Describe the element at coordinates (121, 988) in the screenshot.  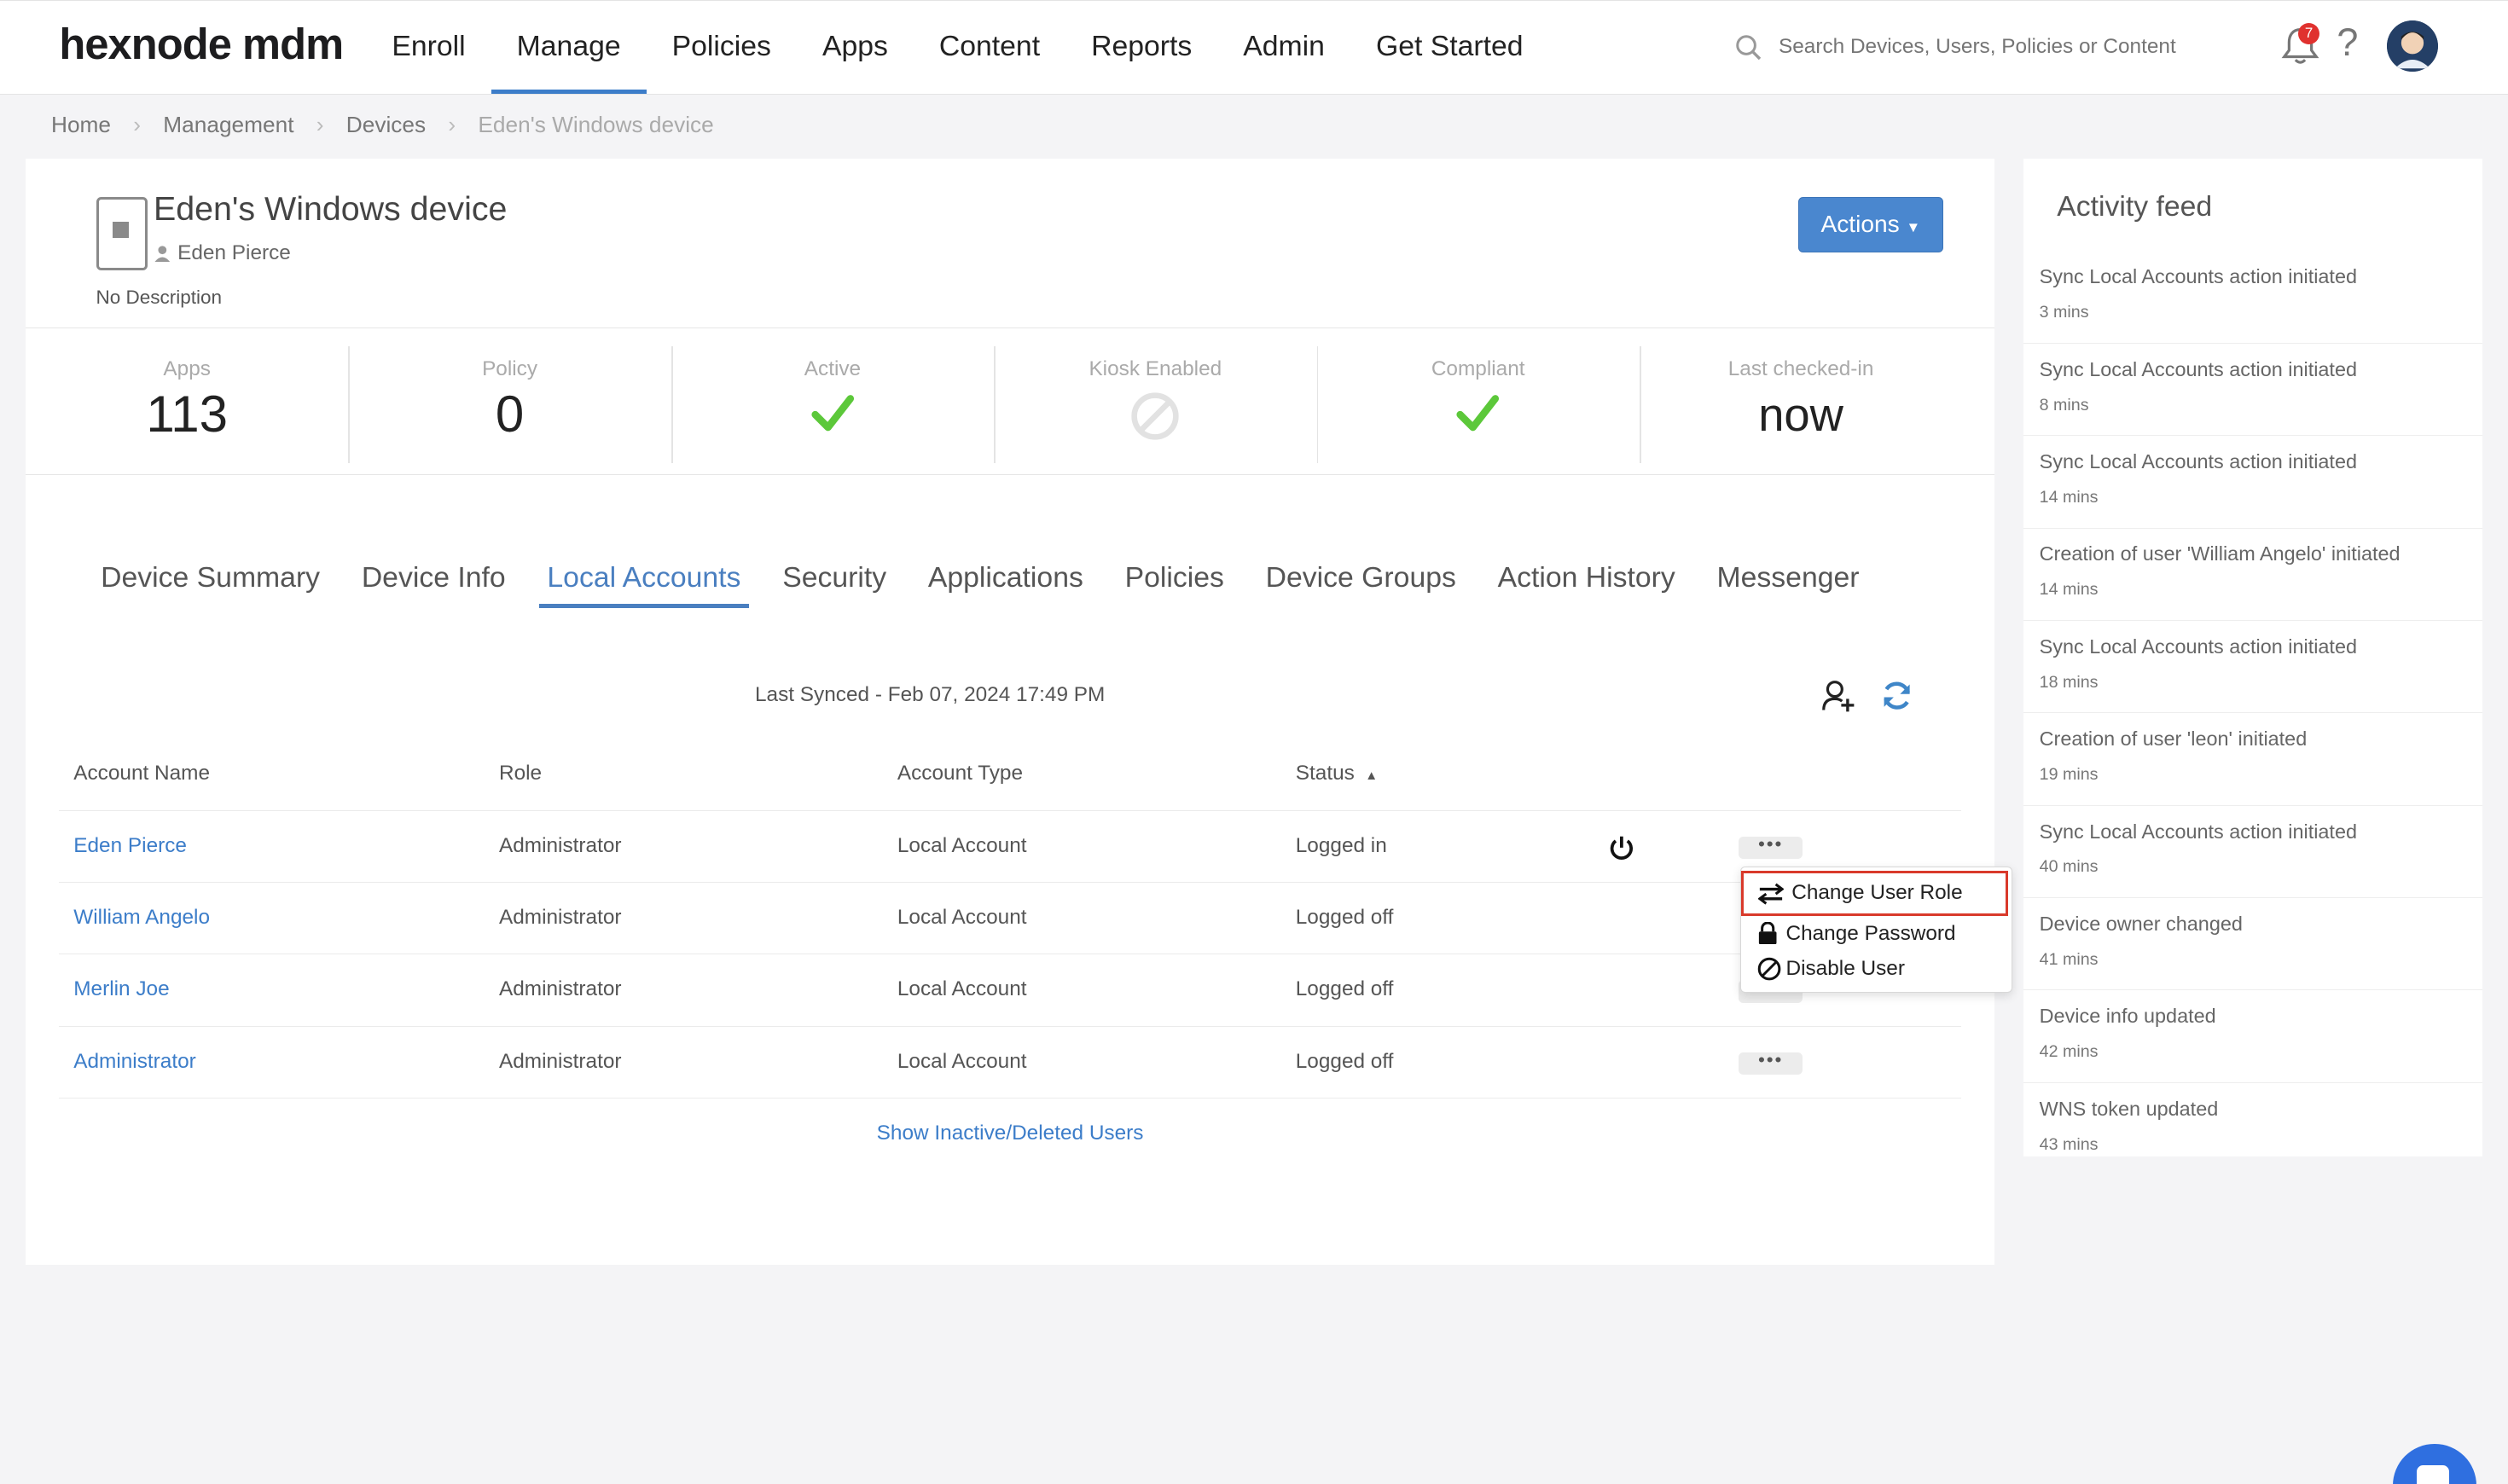
I see `account-name-link: Merlin Joe` at that location.